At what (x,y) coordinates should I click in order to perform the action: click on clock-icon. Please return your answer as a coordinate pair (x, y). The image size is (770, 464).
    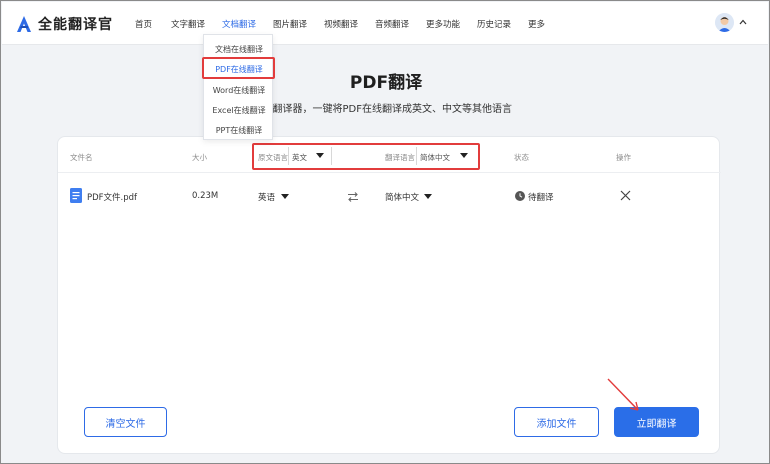
    Looking at the image, I should click on (520, 196).